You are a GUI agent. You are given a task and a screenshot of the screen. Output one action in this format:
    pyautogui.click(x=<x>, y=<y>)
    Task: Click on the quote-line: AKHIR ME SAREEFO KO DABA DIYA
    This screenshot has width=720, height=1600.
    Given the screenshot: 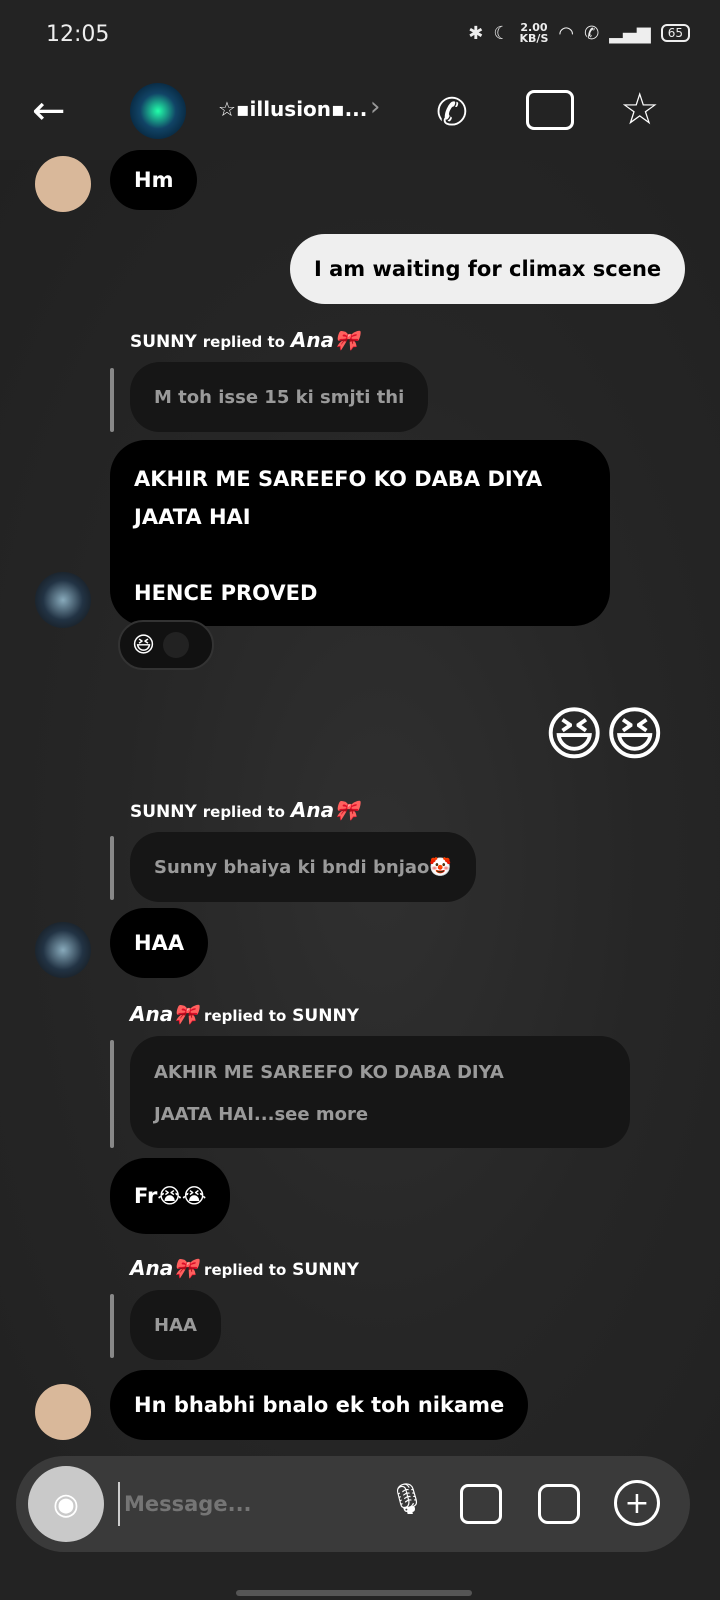 What is the action you would take?
    pyautogui.click(x=329, y=1072)
    